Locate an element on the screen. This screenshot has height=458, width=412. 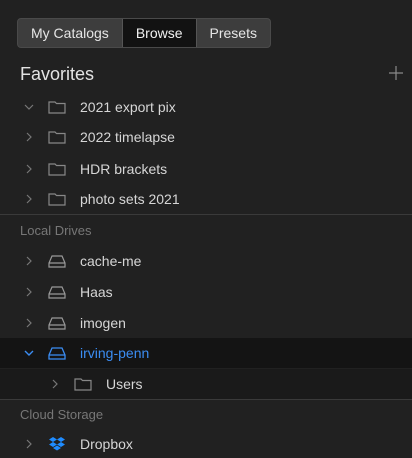
tab-presets: Presets is located at coordinates (232, 33).